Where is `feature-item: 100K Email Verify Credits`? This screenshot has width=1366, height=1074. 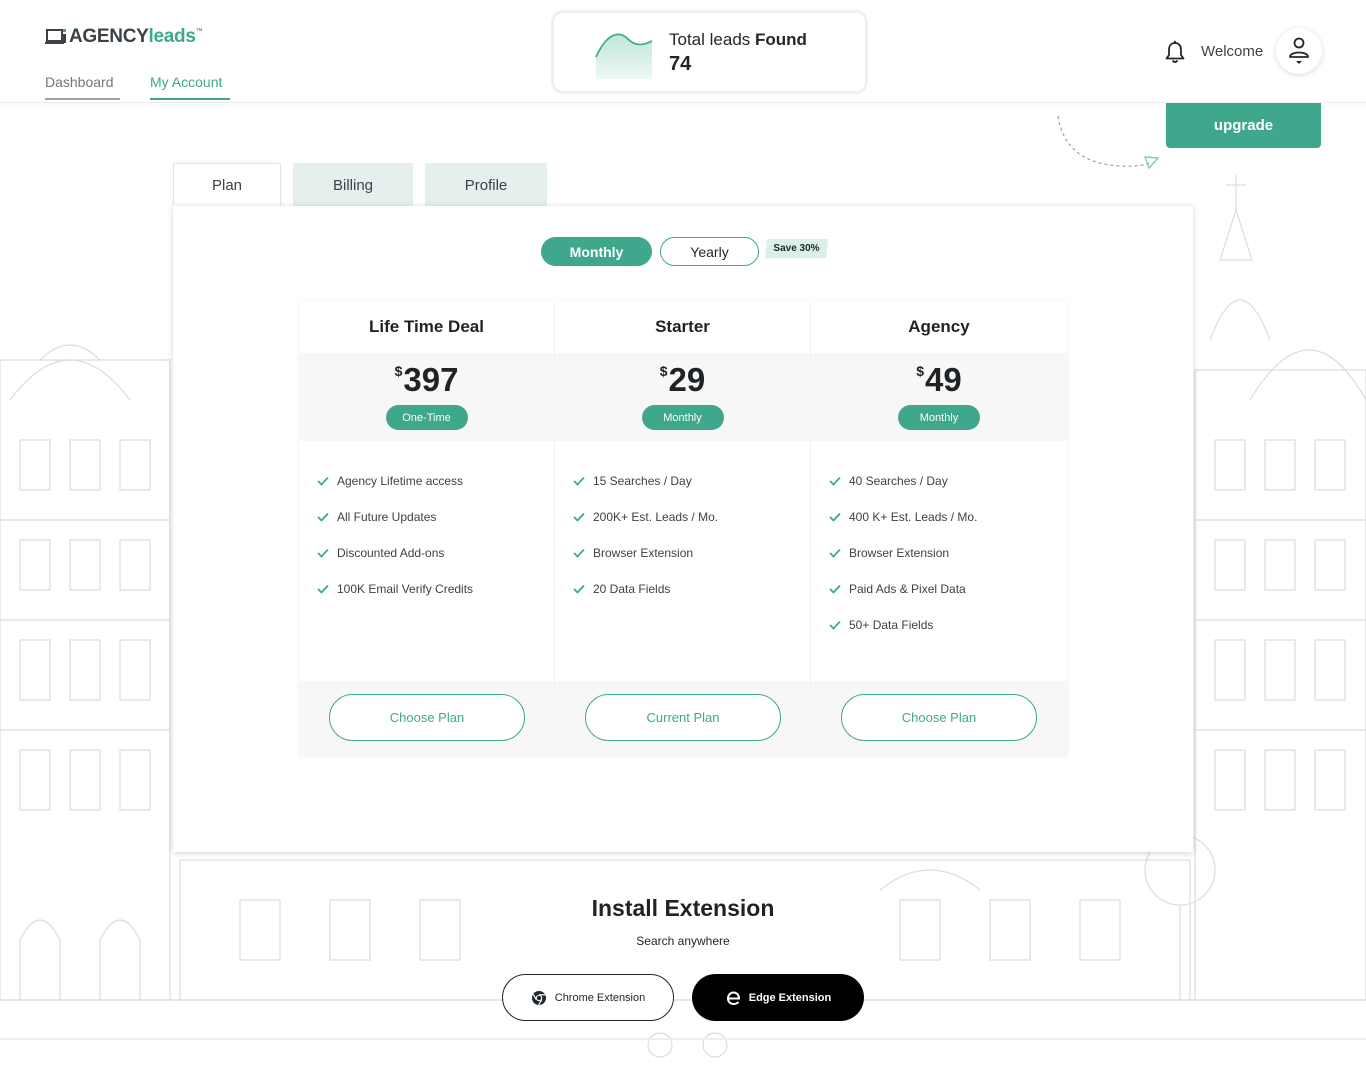
feature-item: 100K Email Verify Credits is located at coordinates (435, 589).